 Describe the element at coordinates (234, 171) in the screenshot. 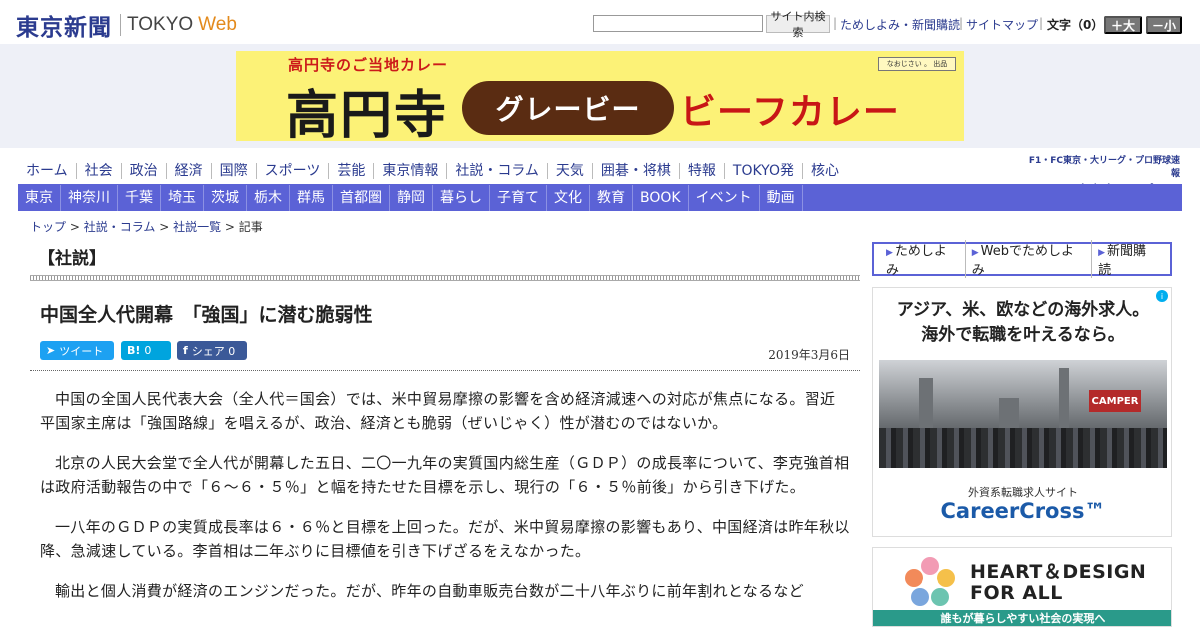

I see `nav-international: 国際` at that location.